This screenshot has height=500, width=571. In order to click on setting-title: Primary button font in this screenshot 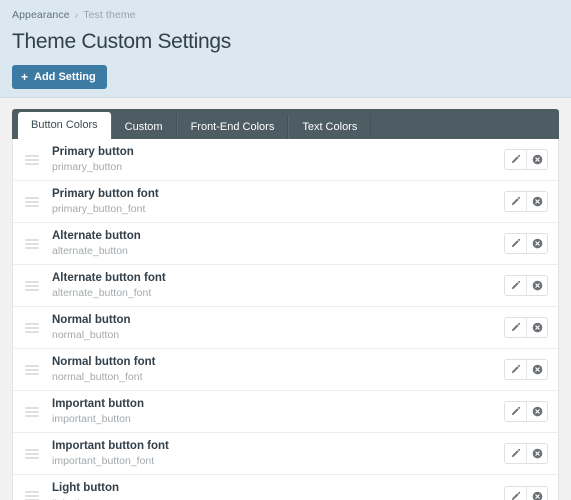, I will do `click(105, 193)`.